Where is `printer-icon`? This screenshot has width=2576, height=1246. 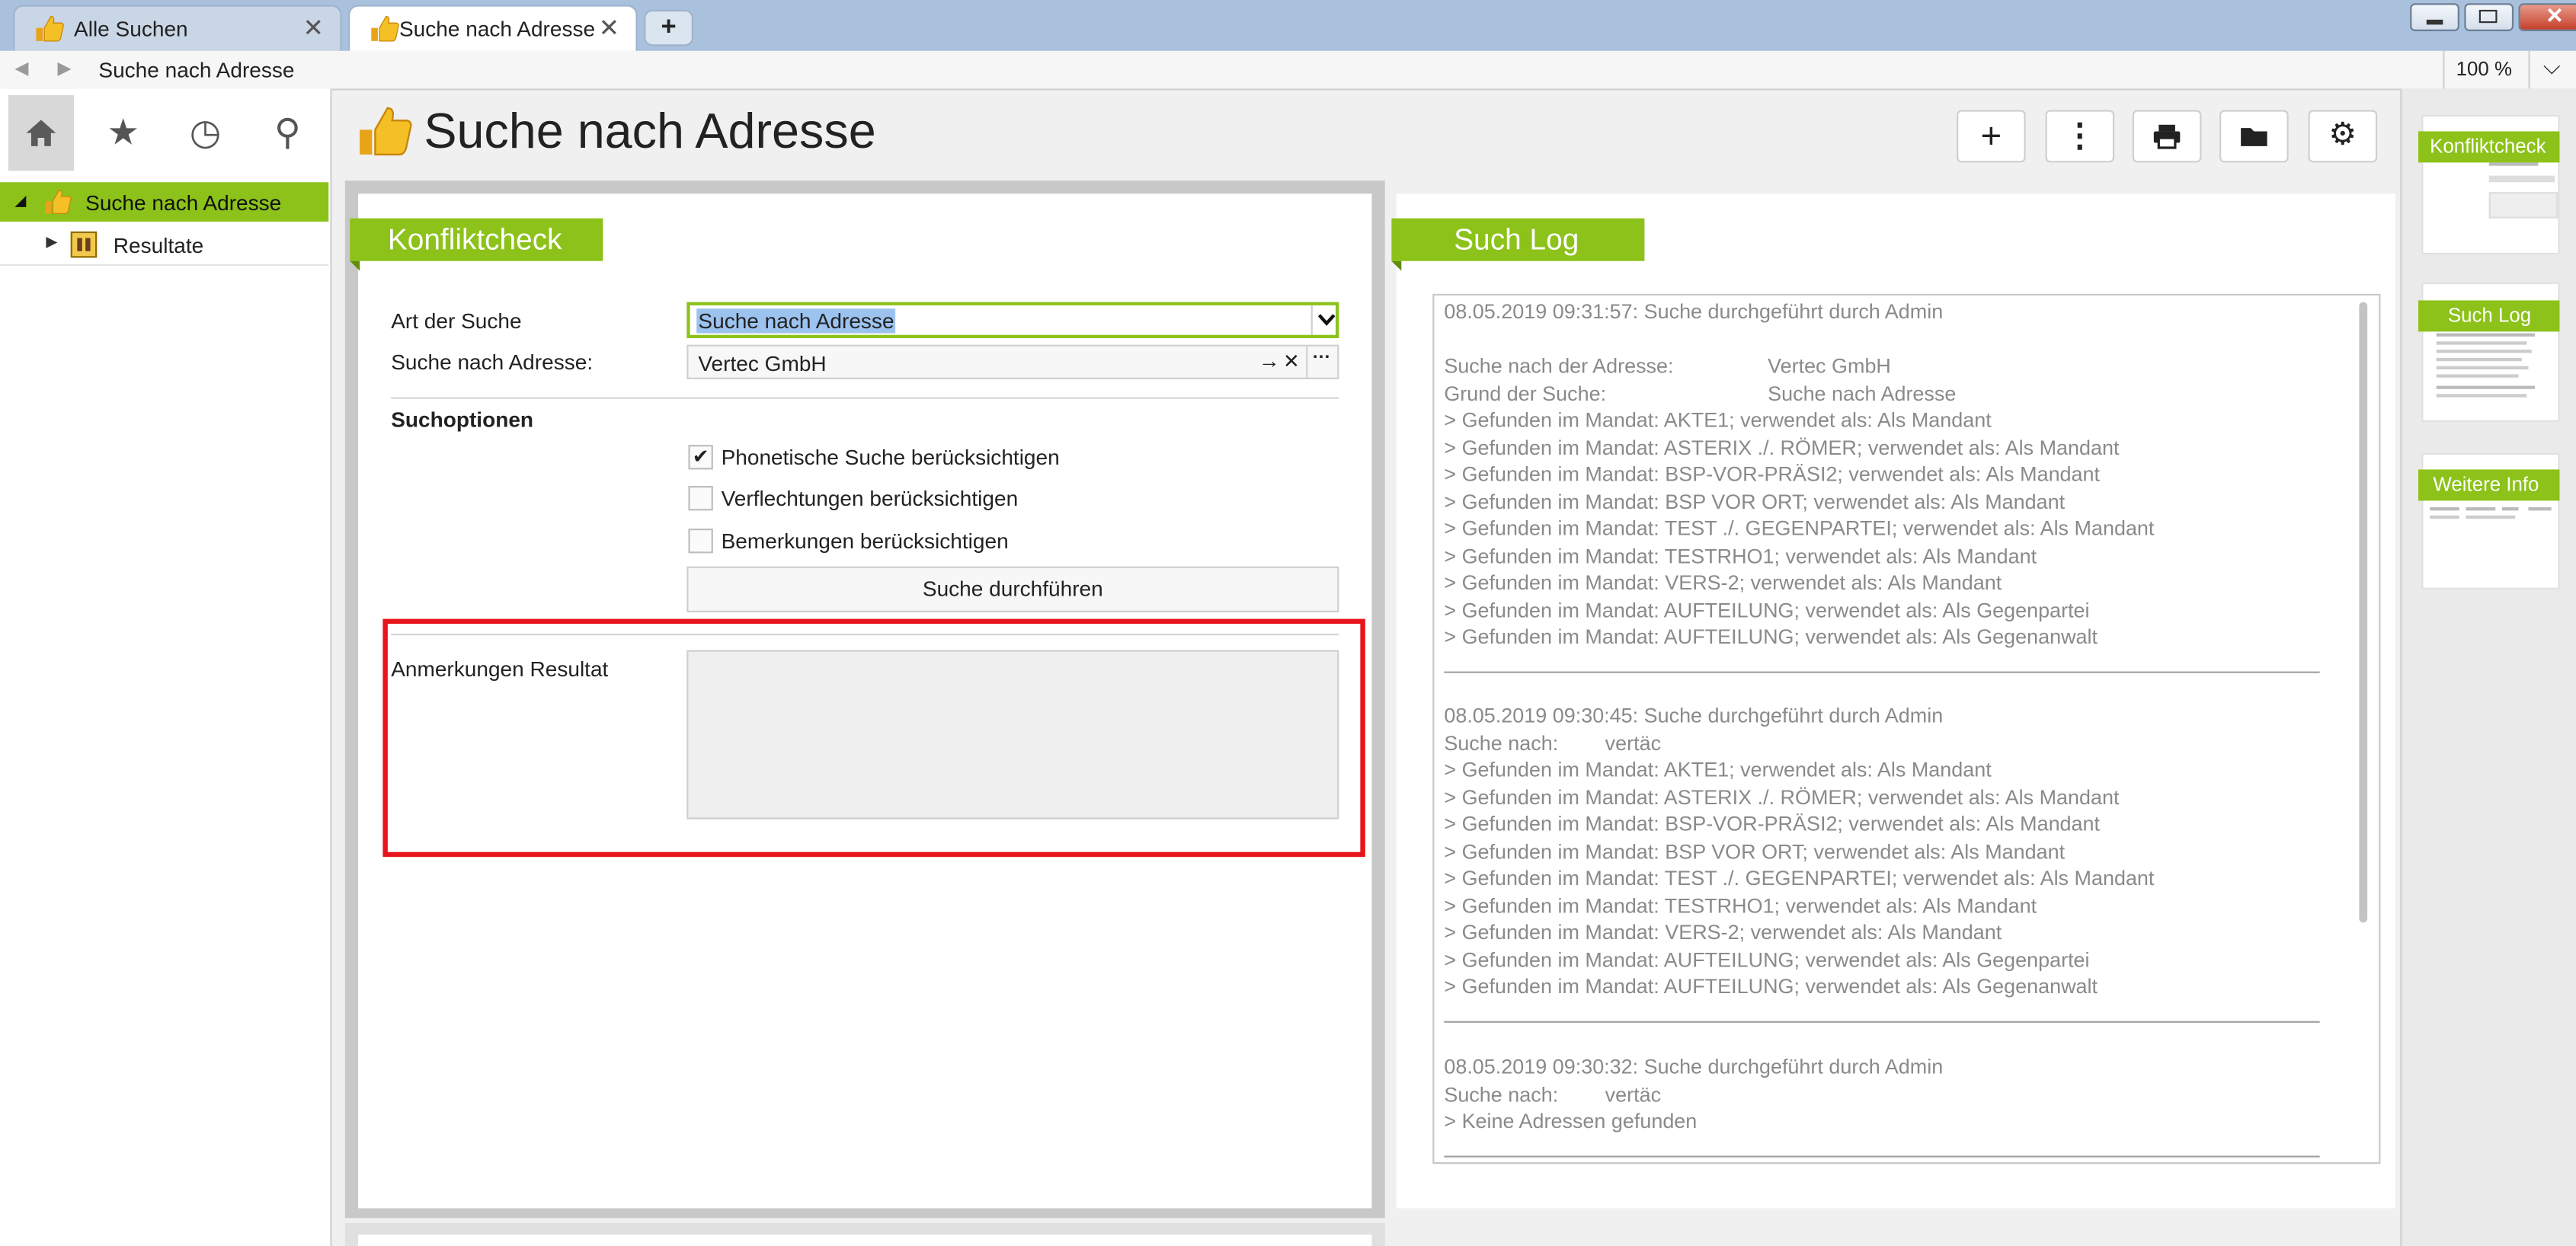
printer-icon is located at coordinates (2167, 136).